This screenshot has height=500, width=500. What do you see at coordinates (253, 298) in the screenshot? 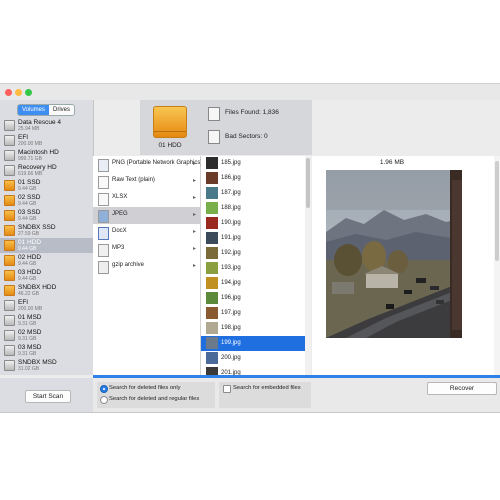
I see `file-item: 196.jpg` at bounding box center [253, 298].